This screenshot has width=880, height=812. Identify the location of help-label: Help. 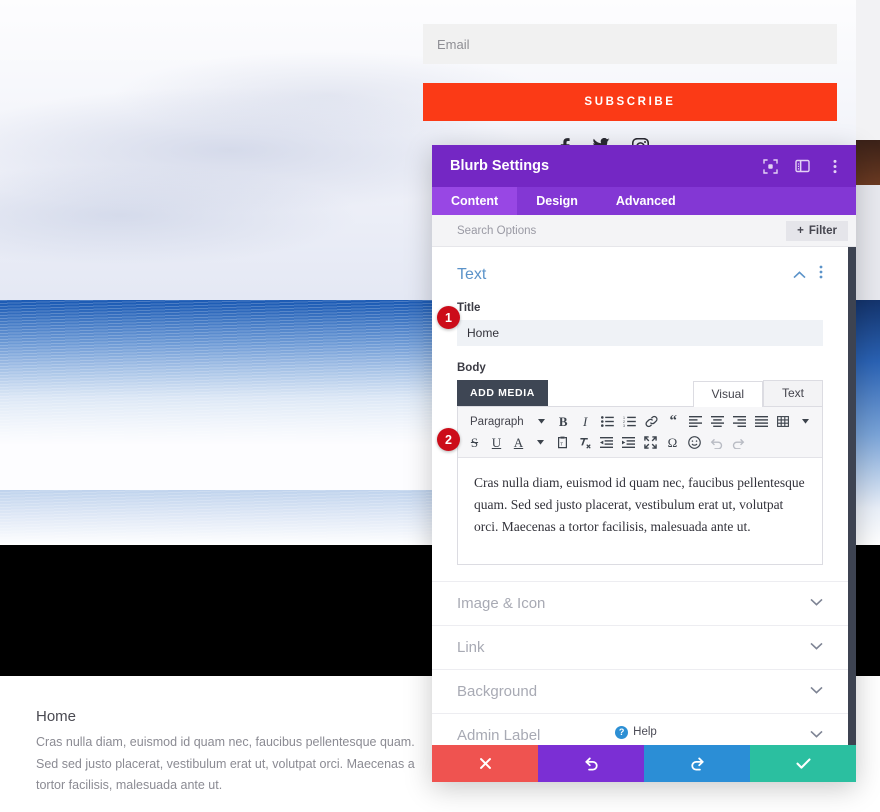
(645, 732).